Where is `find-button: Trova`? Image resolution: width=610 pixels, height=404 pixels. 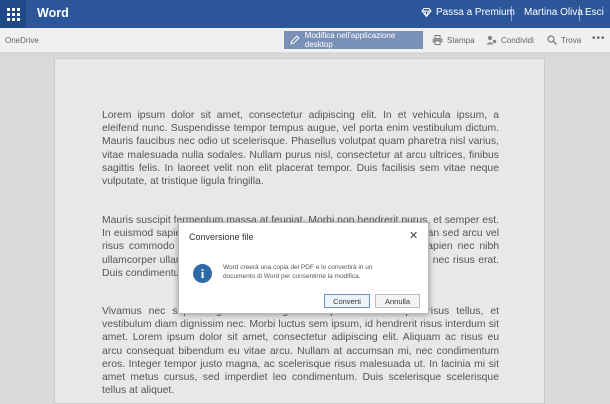 find-button: Trova is located at coordinates (564, 40).